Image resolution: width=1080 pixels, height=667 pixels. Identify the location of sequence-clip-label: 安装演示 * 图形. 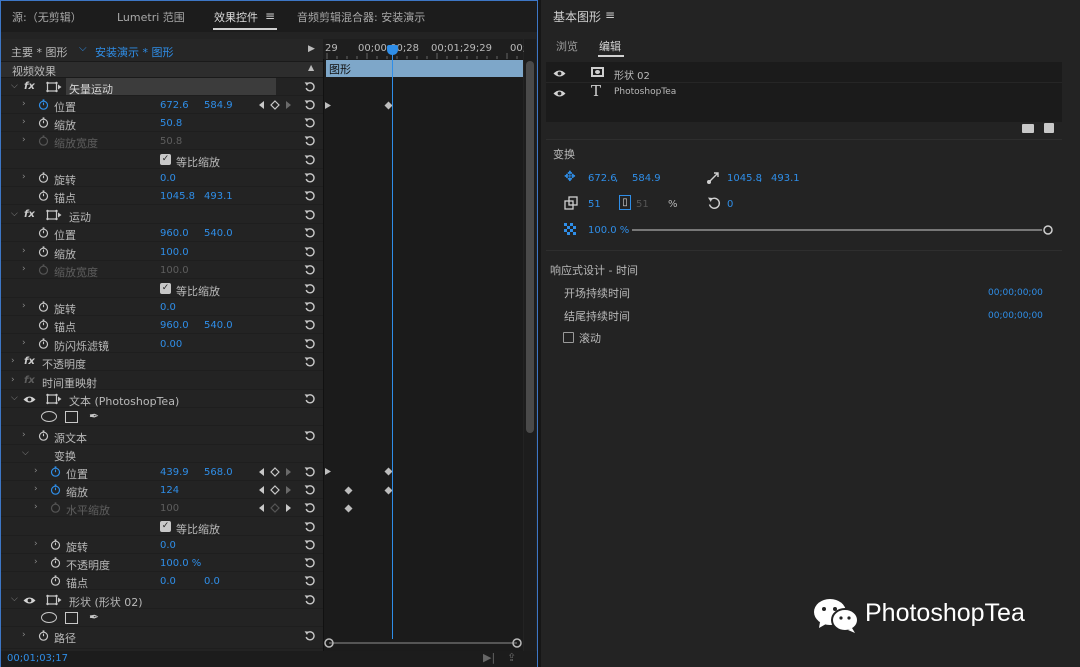
(134, 52).